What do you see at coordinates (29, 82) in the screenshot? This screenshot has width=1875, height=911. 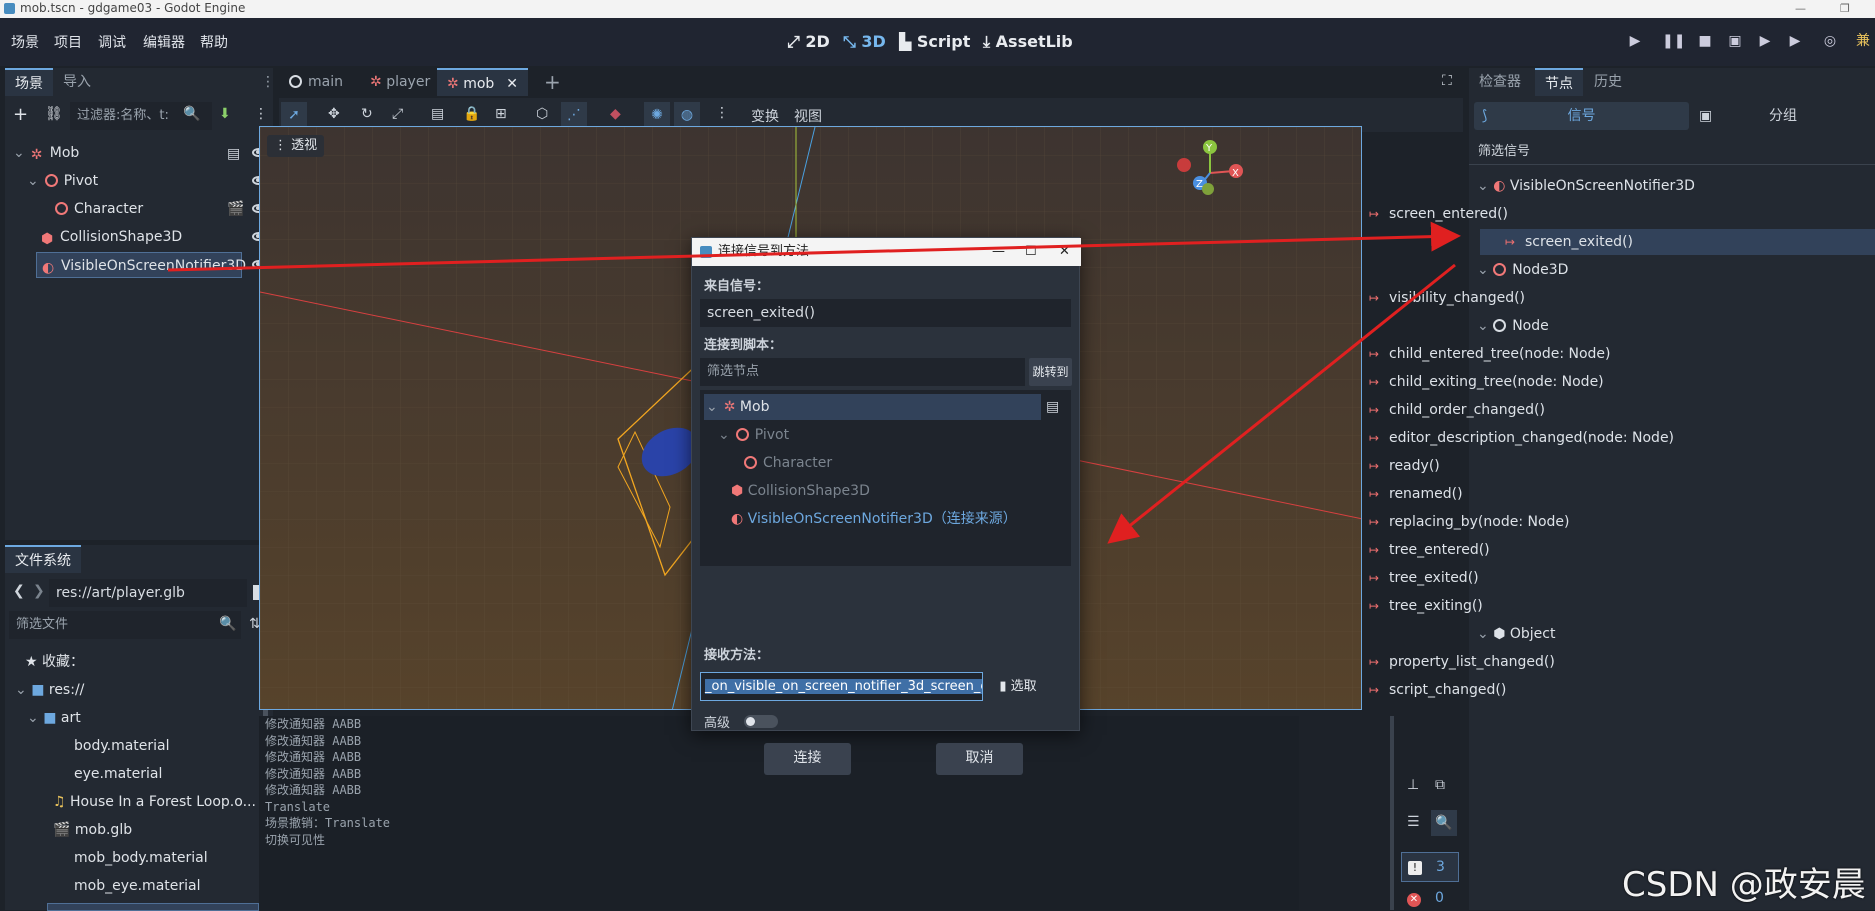 I see `tab-scene: 场景` at bounding box center [29, 82].